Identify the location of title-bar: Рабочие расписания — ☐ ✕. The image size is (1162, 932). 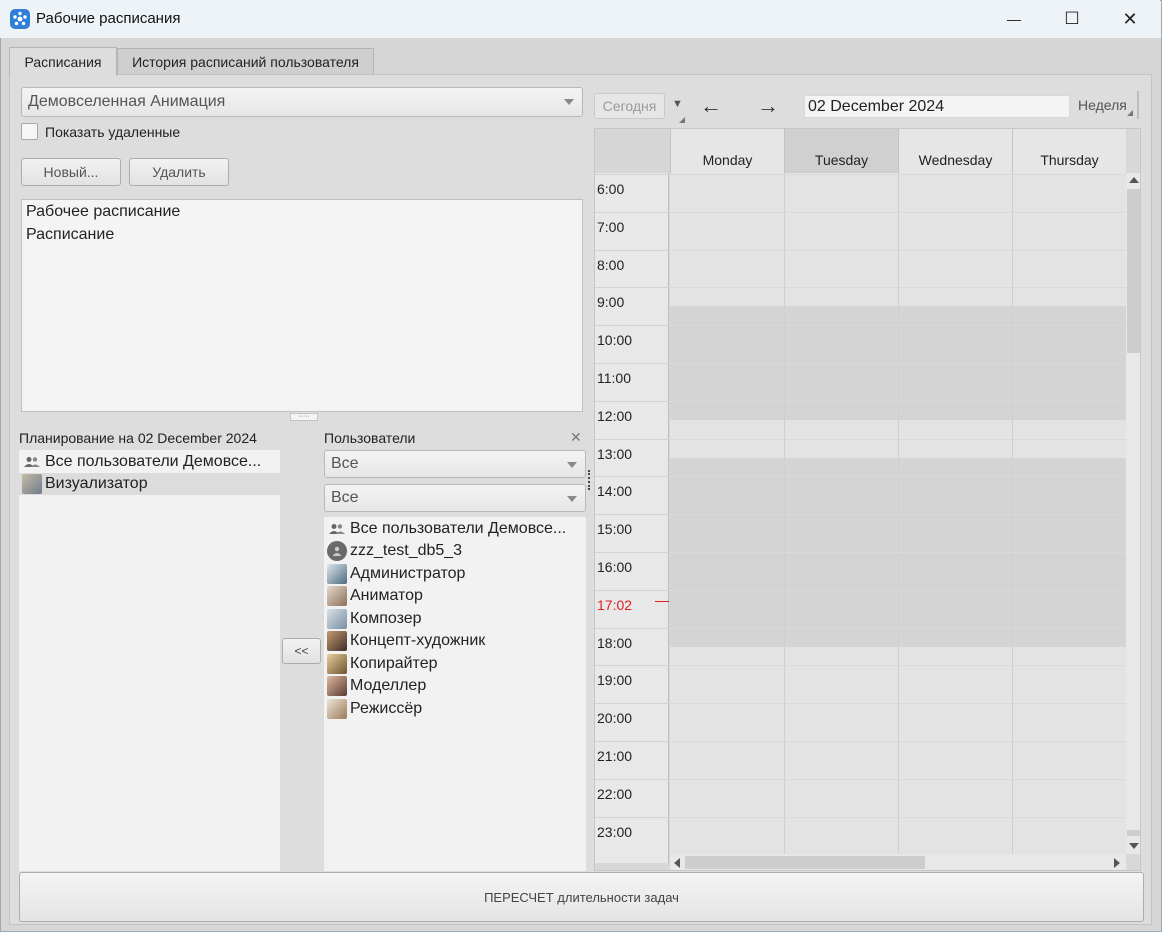
(580, 19).